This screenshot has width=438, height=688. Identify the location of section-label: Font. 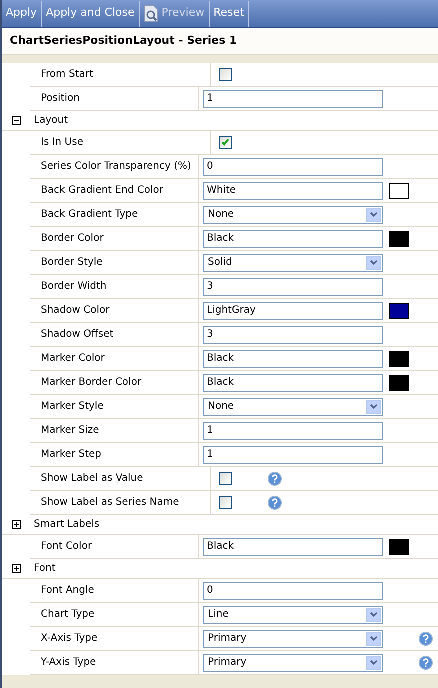
(44, 569).